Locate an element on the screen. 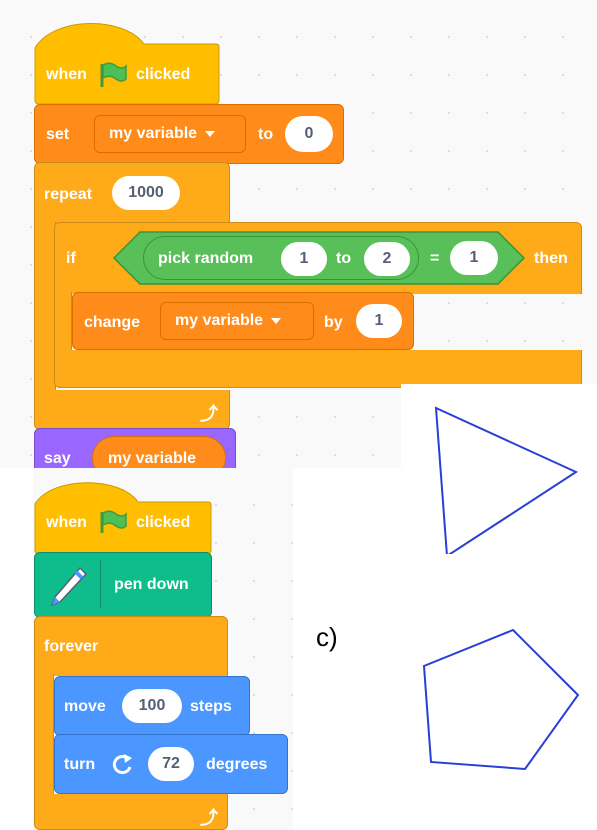 Image resolution: width=597 pixels, height=830 pixels. pentagon-shape is located at coordinates (501, 699).